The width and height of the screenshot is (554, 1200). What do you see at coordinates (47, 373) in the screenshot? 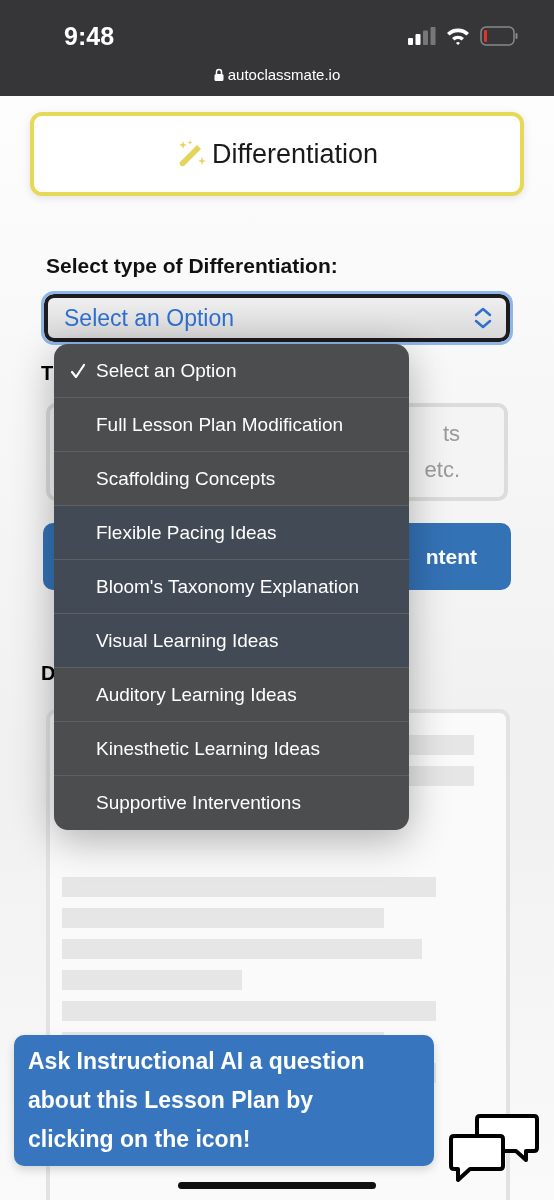
I see `field-label: T` at bounding box center [47, 373].